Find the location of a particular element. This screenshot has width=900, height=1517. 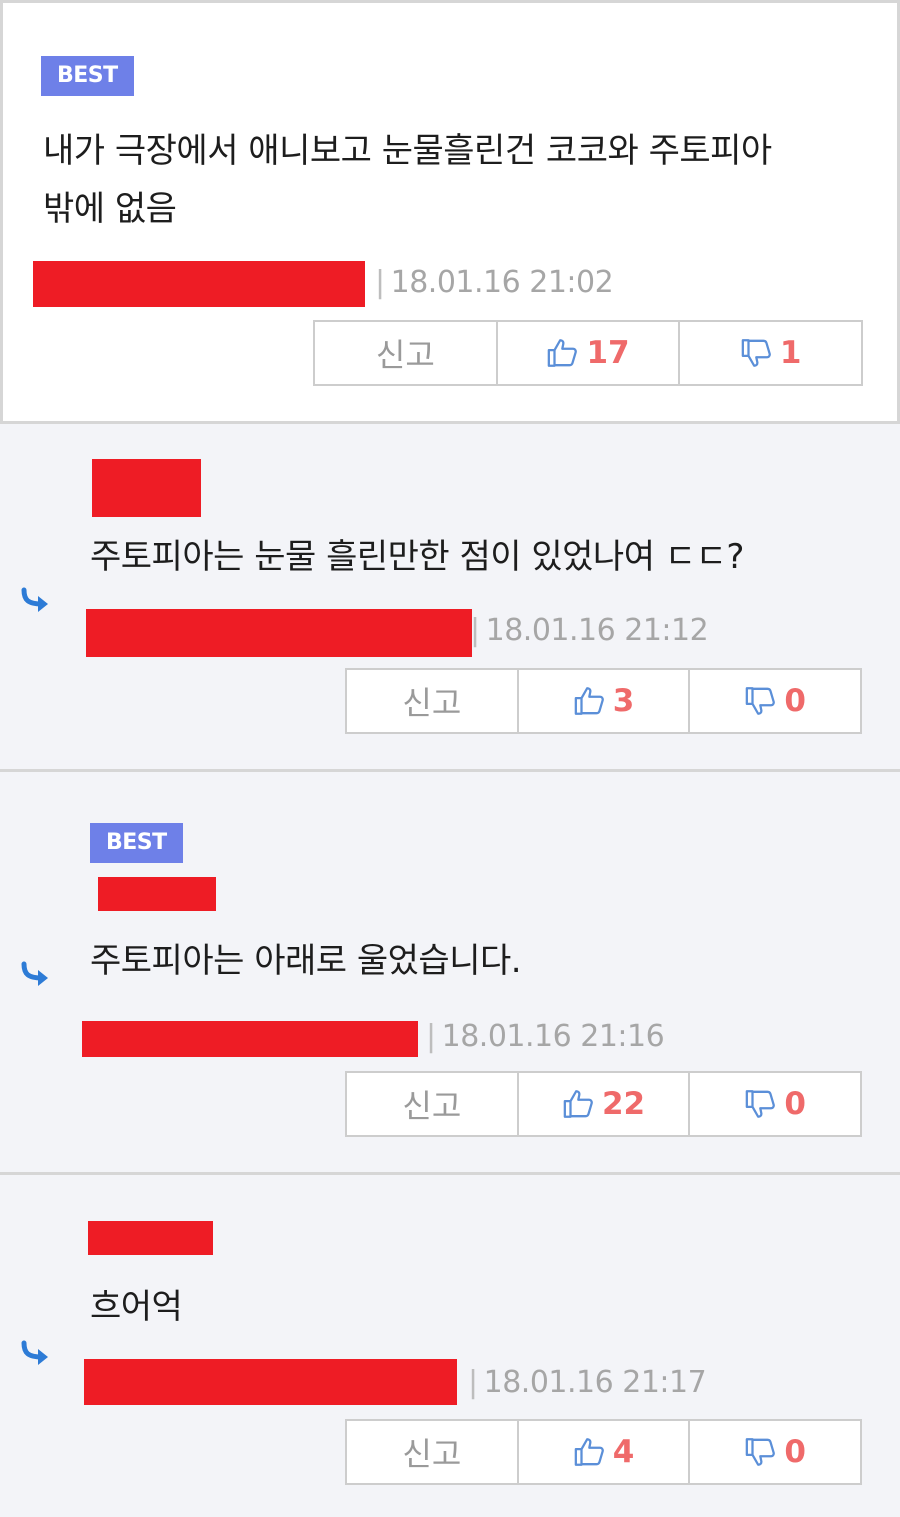

dislike-count: 1 is located at coordinates (790, 353).